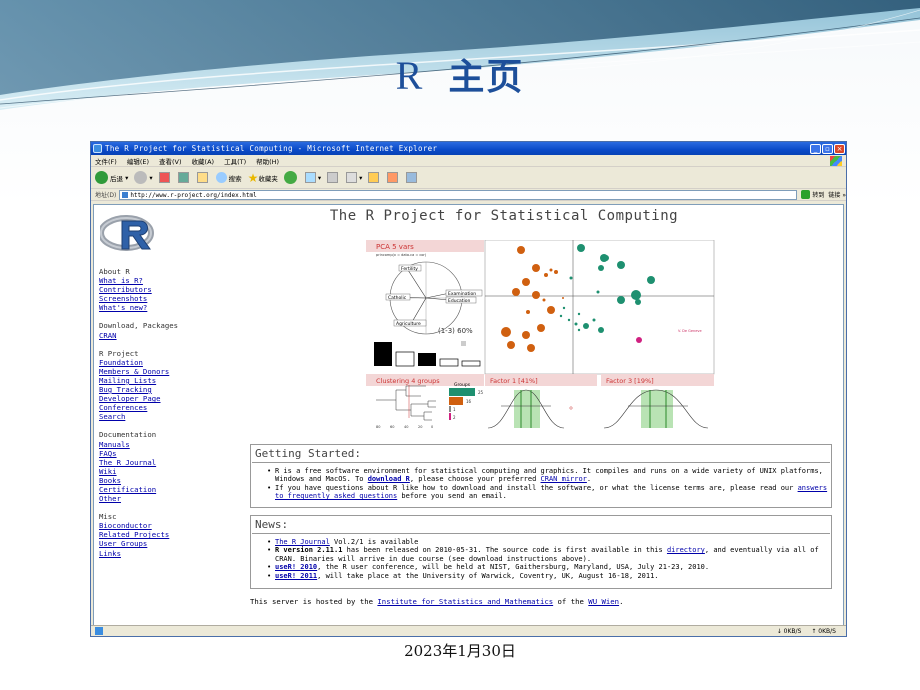 The width and height of the screenshot is (920, 690). I want to click on history-button, so click(291, 177).